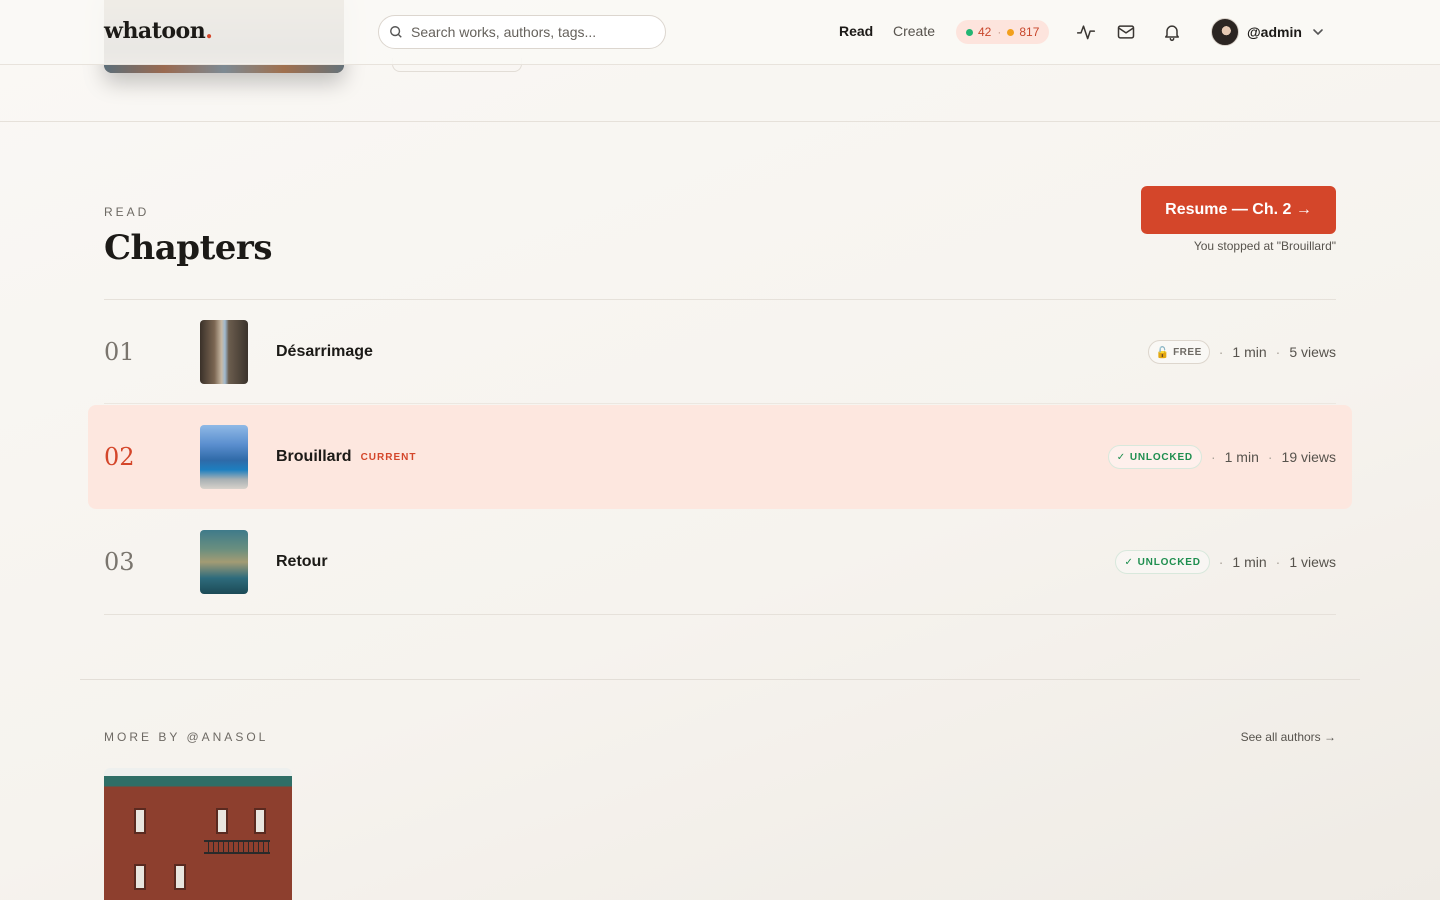 This screenshot has width=1440, height=900. I want to click on chapter-title: Retour, so click(302, 561).